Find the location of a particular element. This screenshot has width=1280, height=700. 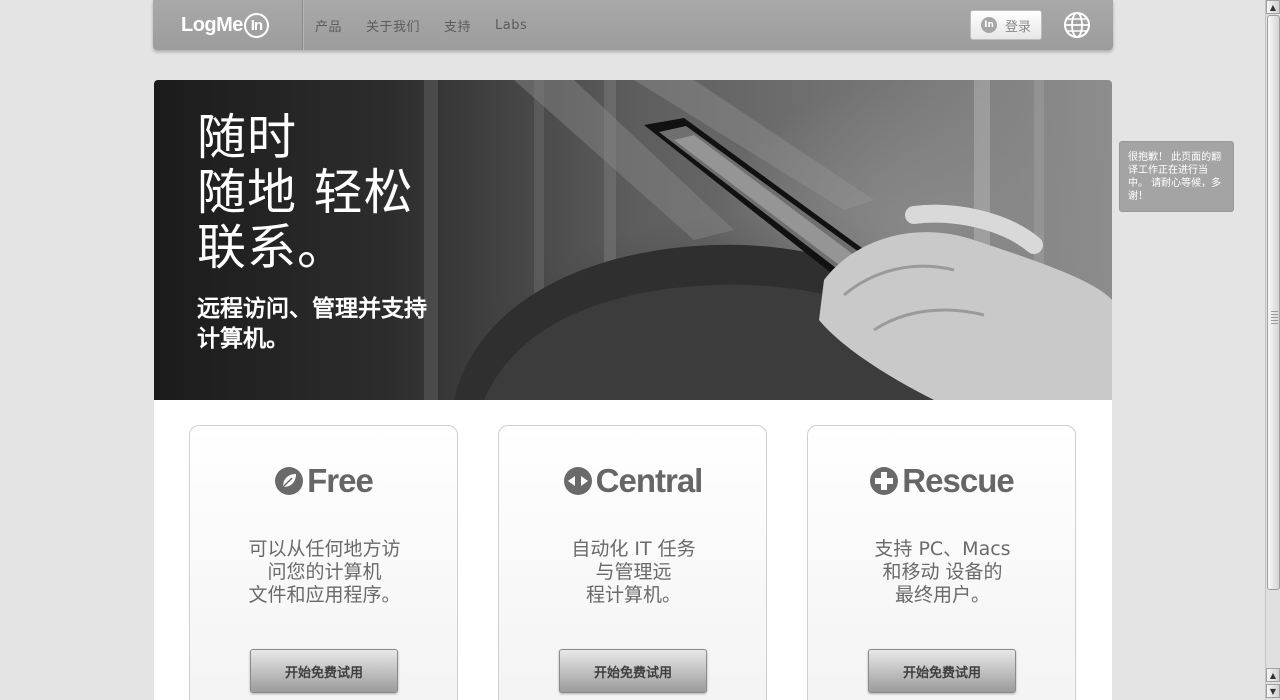

central-brand-name: Central is located at coordinates (649, 480).